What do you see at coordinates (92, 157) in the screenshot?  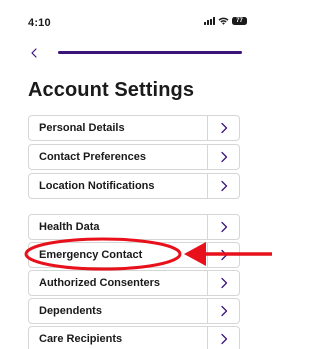 I see `settings-item-label: Contact Preferences` at bounding box center [92, 157].